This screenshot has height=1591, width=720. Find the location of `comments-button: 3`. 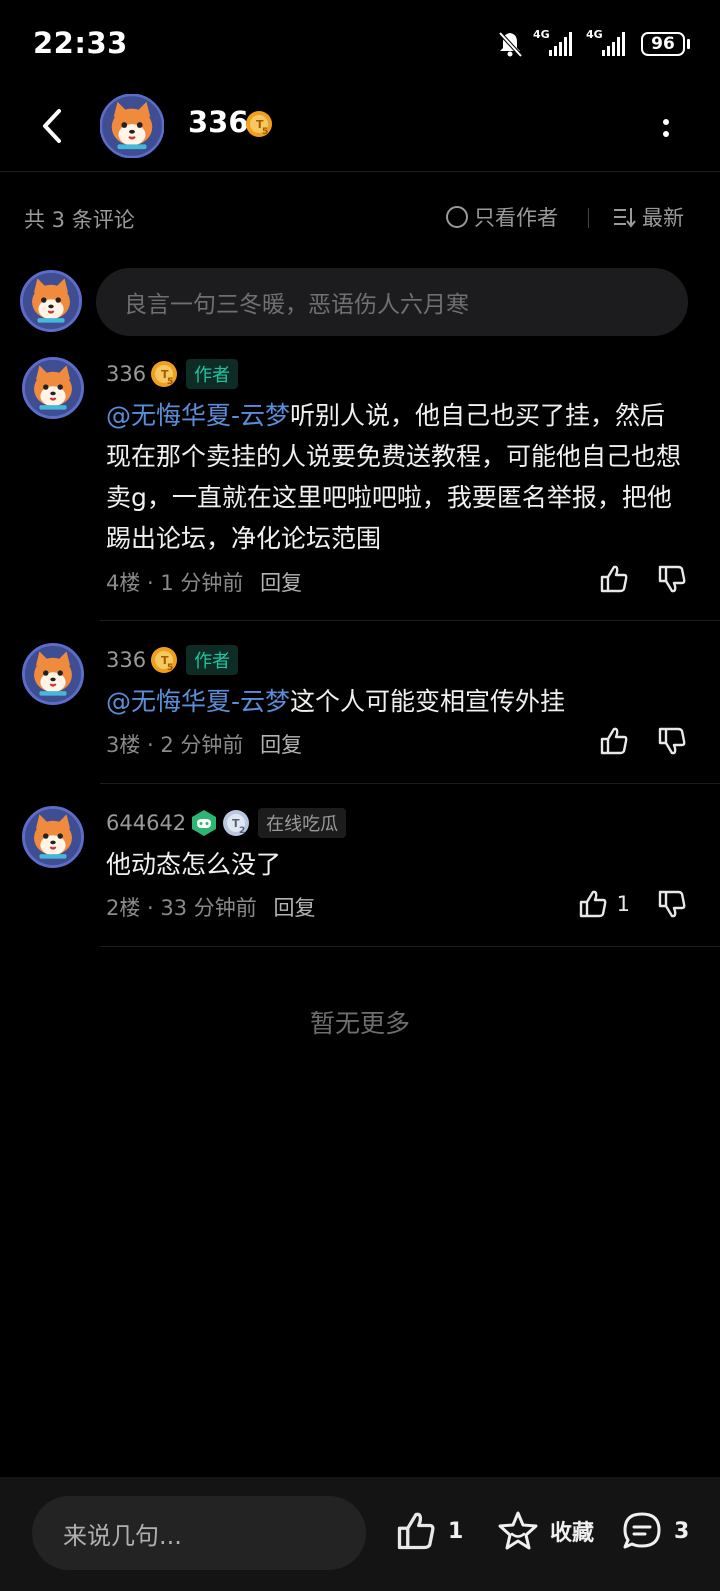

comments-button: 3 is located at coordinates (654, 1531).